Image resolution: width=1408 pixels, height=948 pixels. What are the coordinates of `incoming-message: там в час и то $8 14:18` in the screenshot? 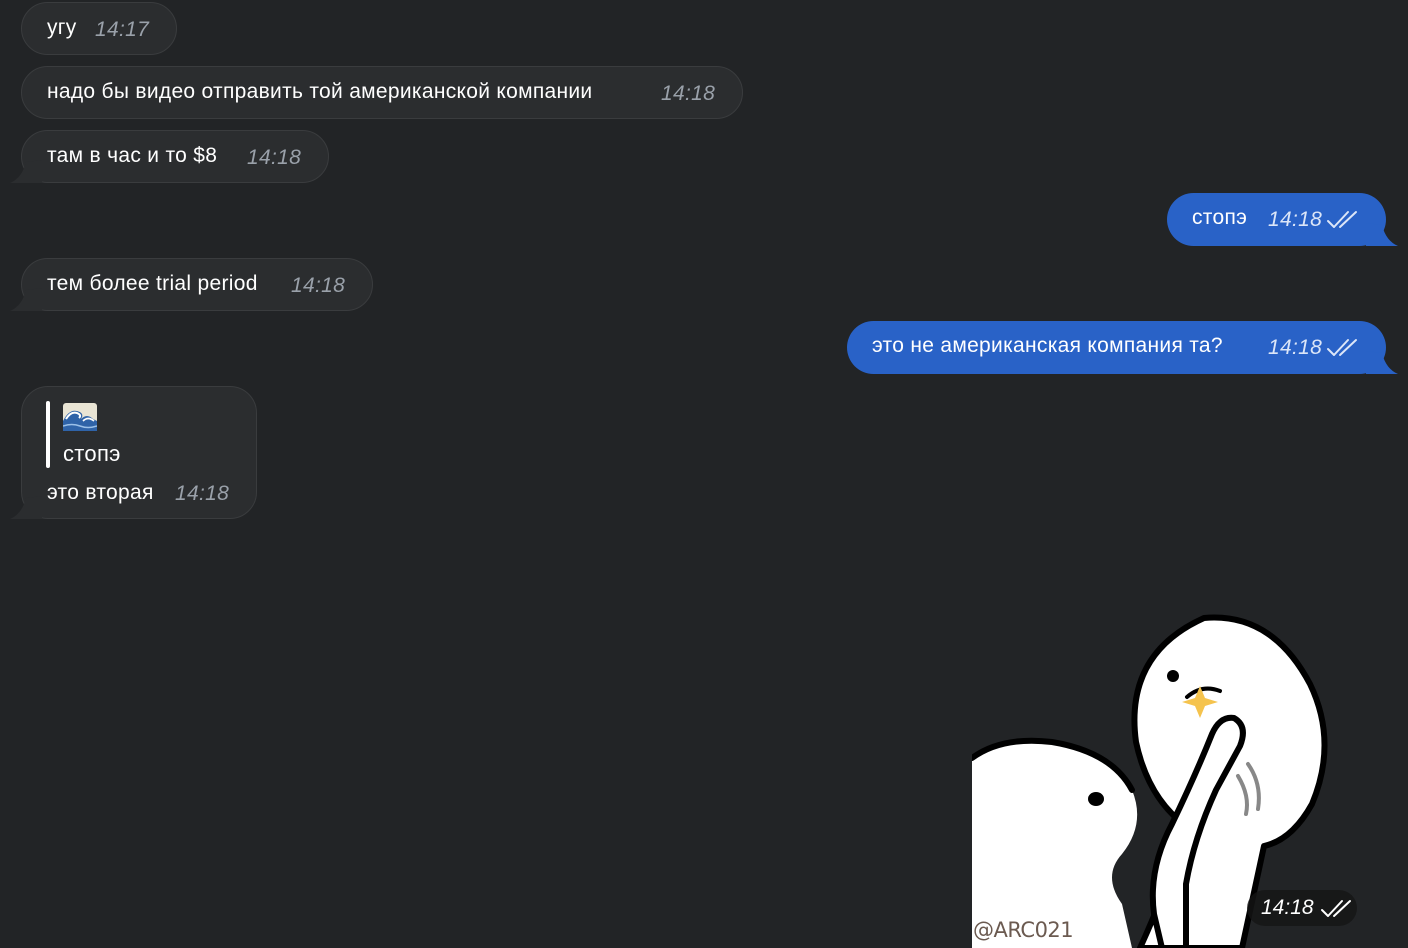 It's located at (175, 156).